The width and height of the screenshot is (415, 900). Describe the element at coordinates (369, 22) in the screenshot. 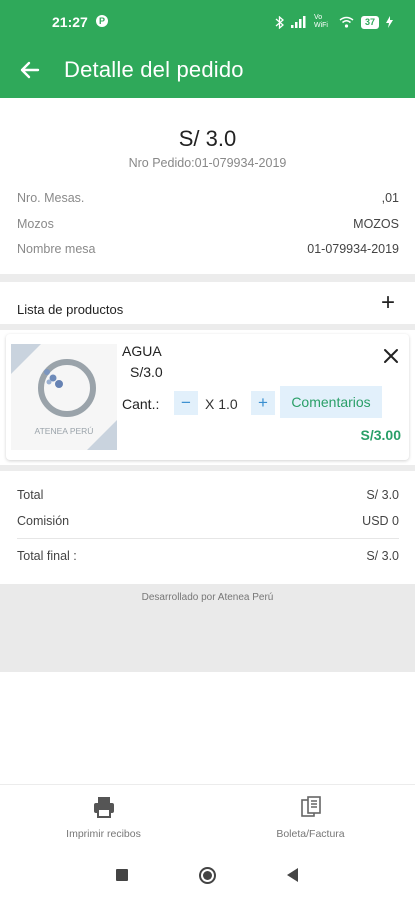

I see `battery-icon: 37` at that location.